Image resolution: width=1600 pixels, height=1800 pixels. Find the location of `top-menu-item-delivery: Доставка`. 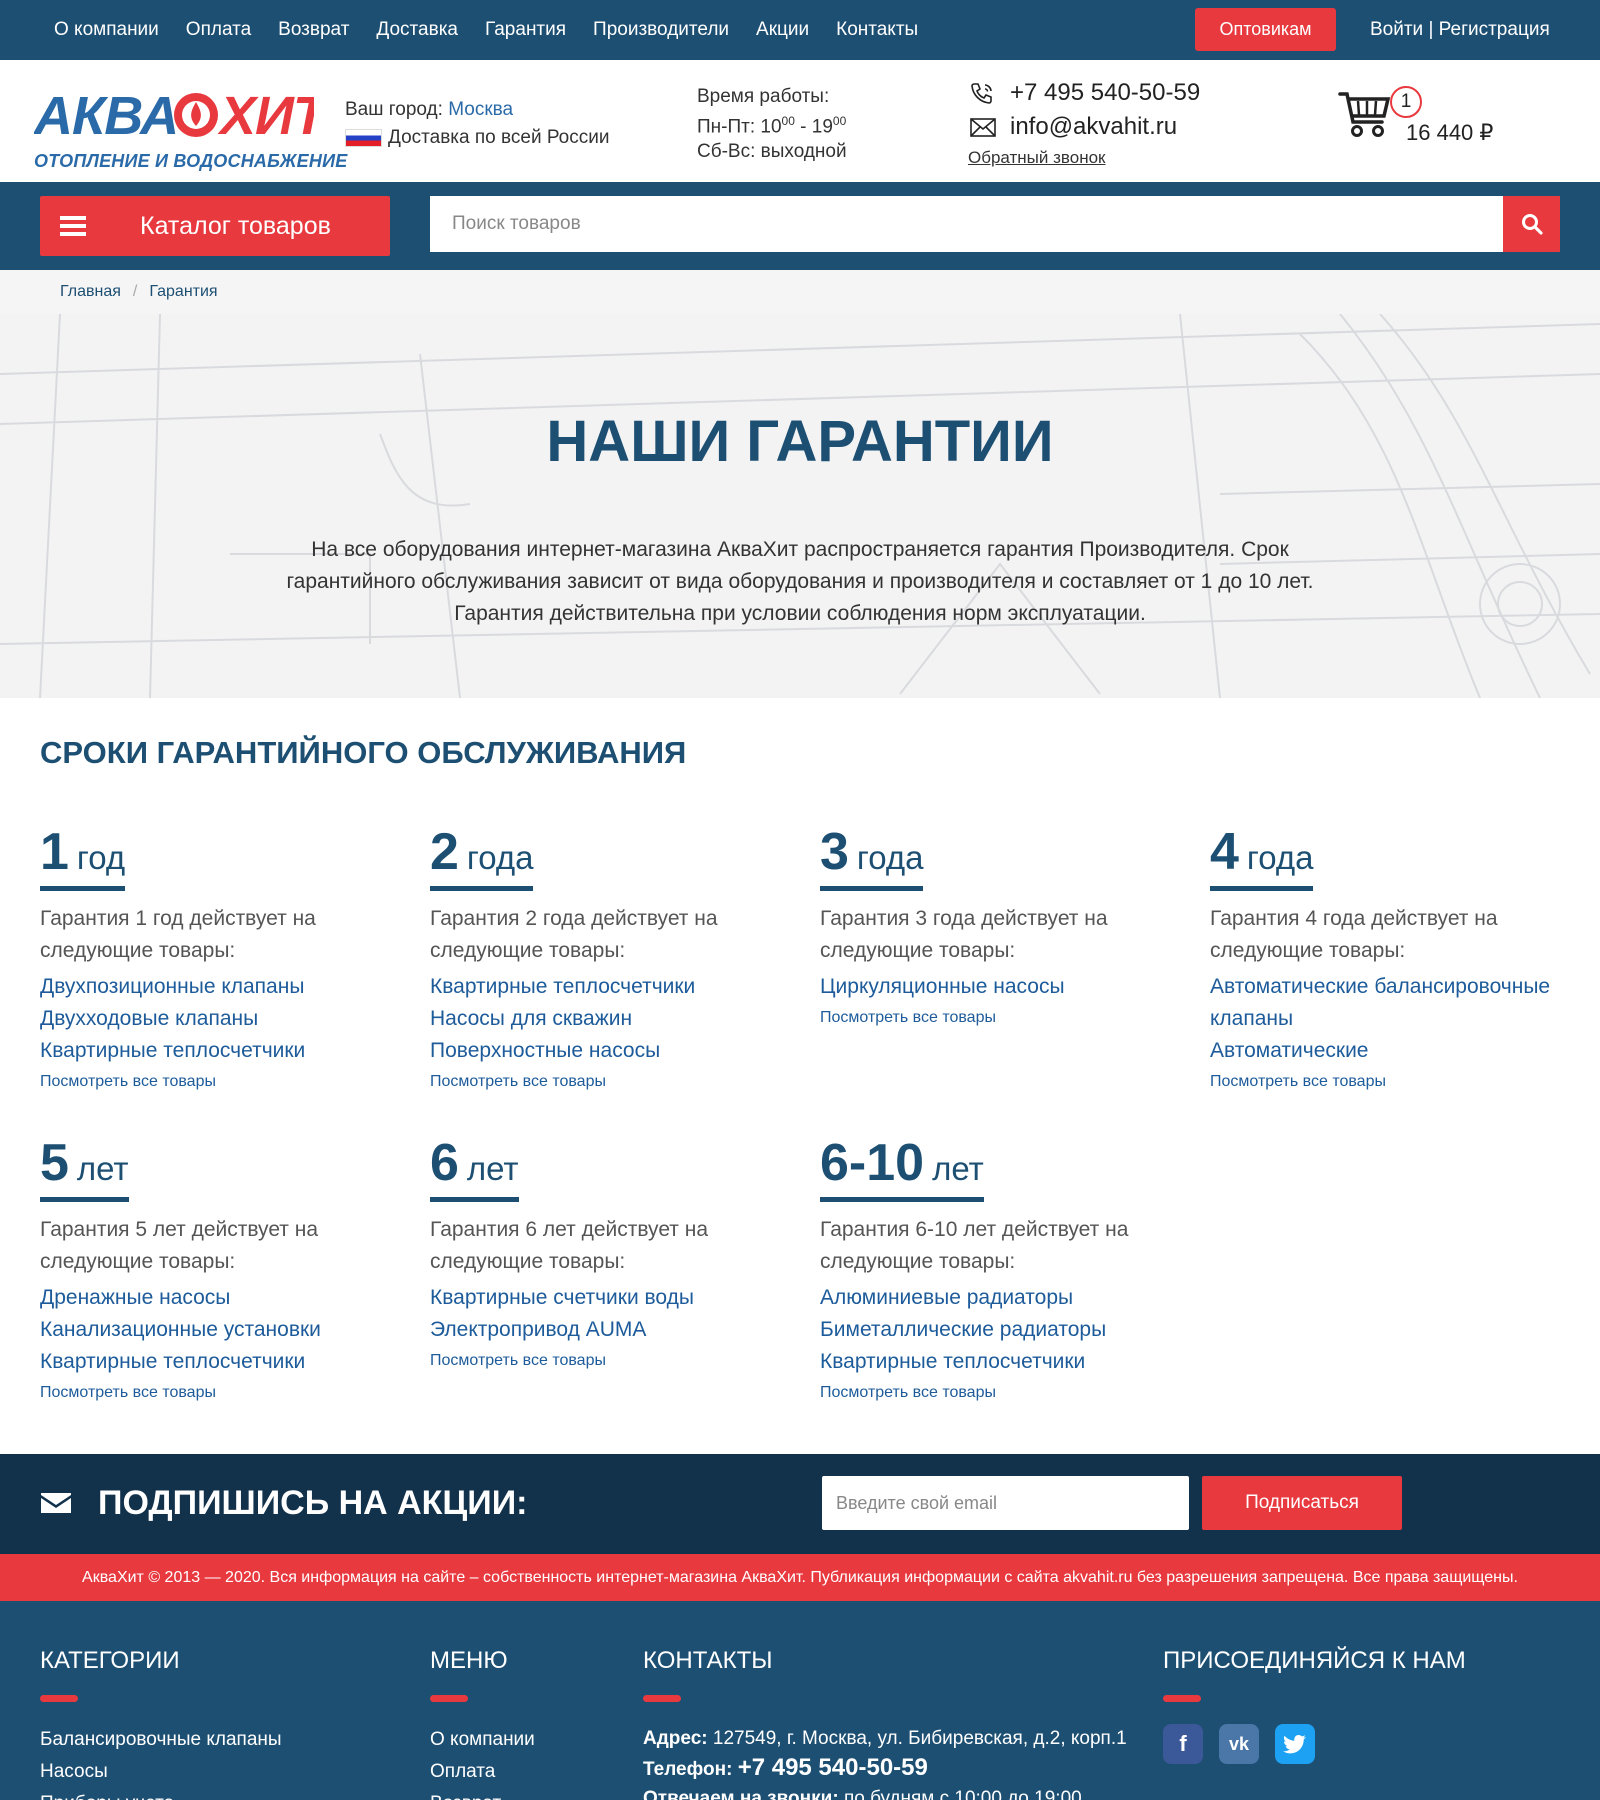

top-menu-item-delivery: Доставка is located at coordinates (417, 30).